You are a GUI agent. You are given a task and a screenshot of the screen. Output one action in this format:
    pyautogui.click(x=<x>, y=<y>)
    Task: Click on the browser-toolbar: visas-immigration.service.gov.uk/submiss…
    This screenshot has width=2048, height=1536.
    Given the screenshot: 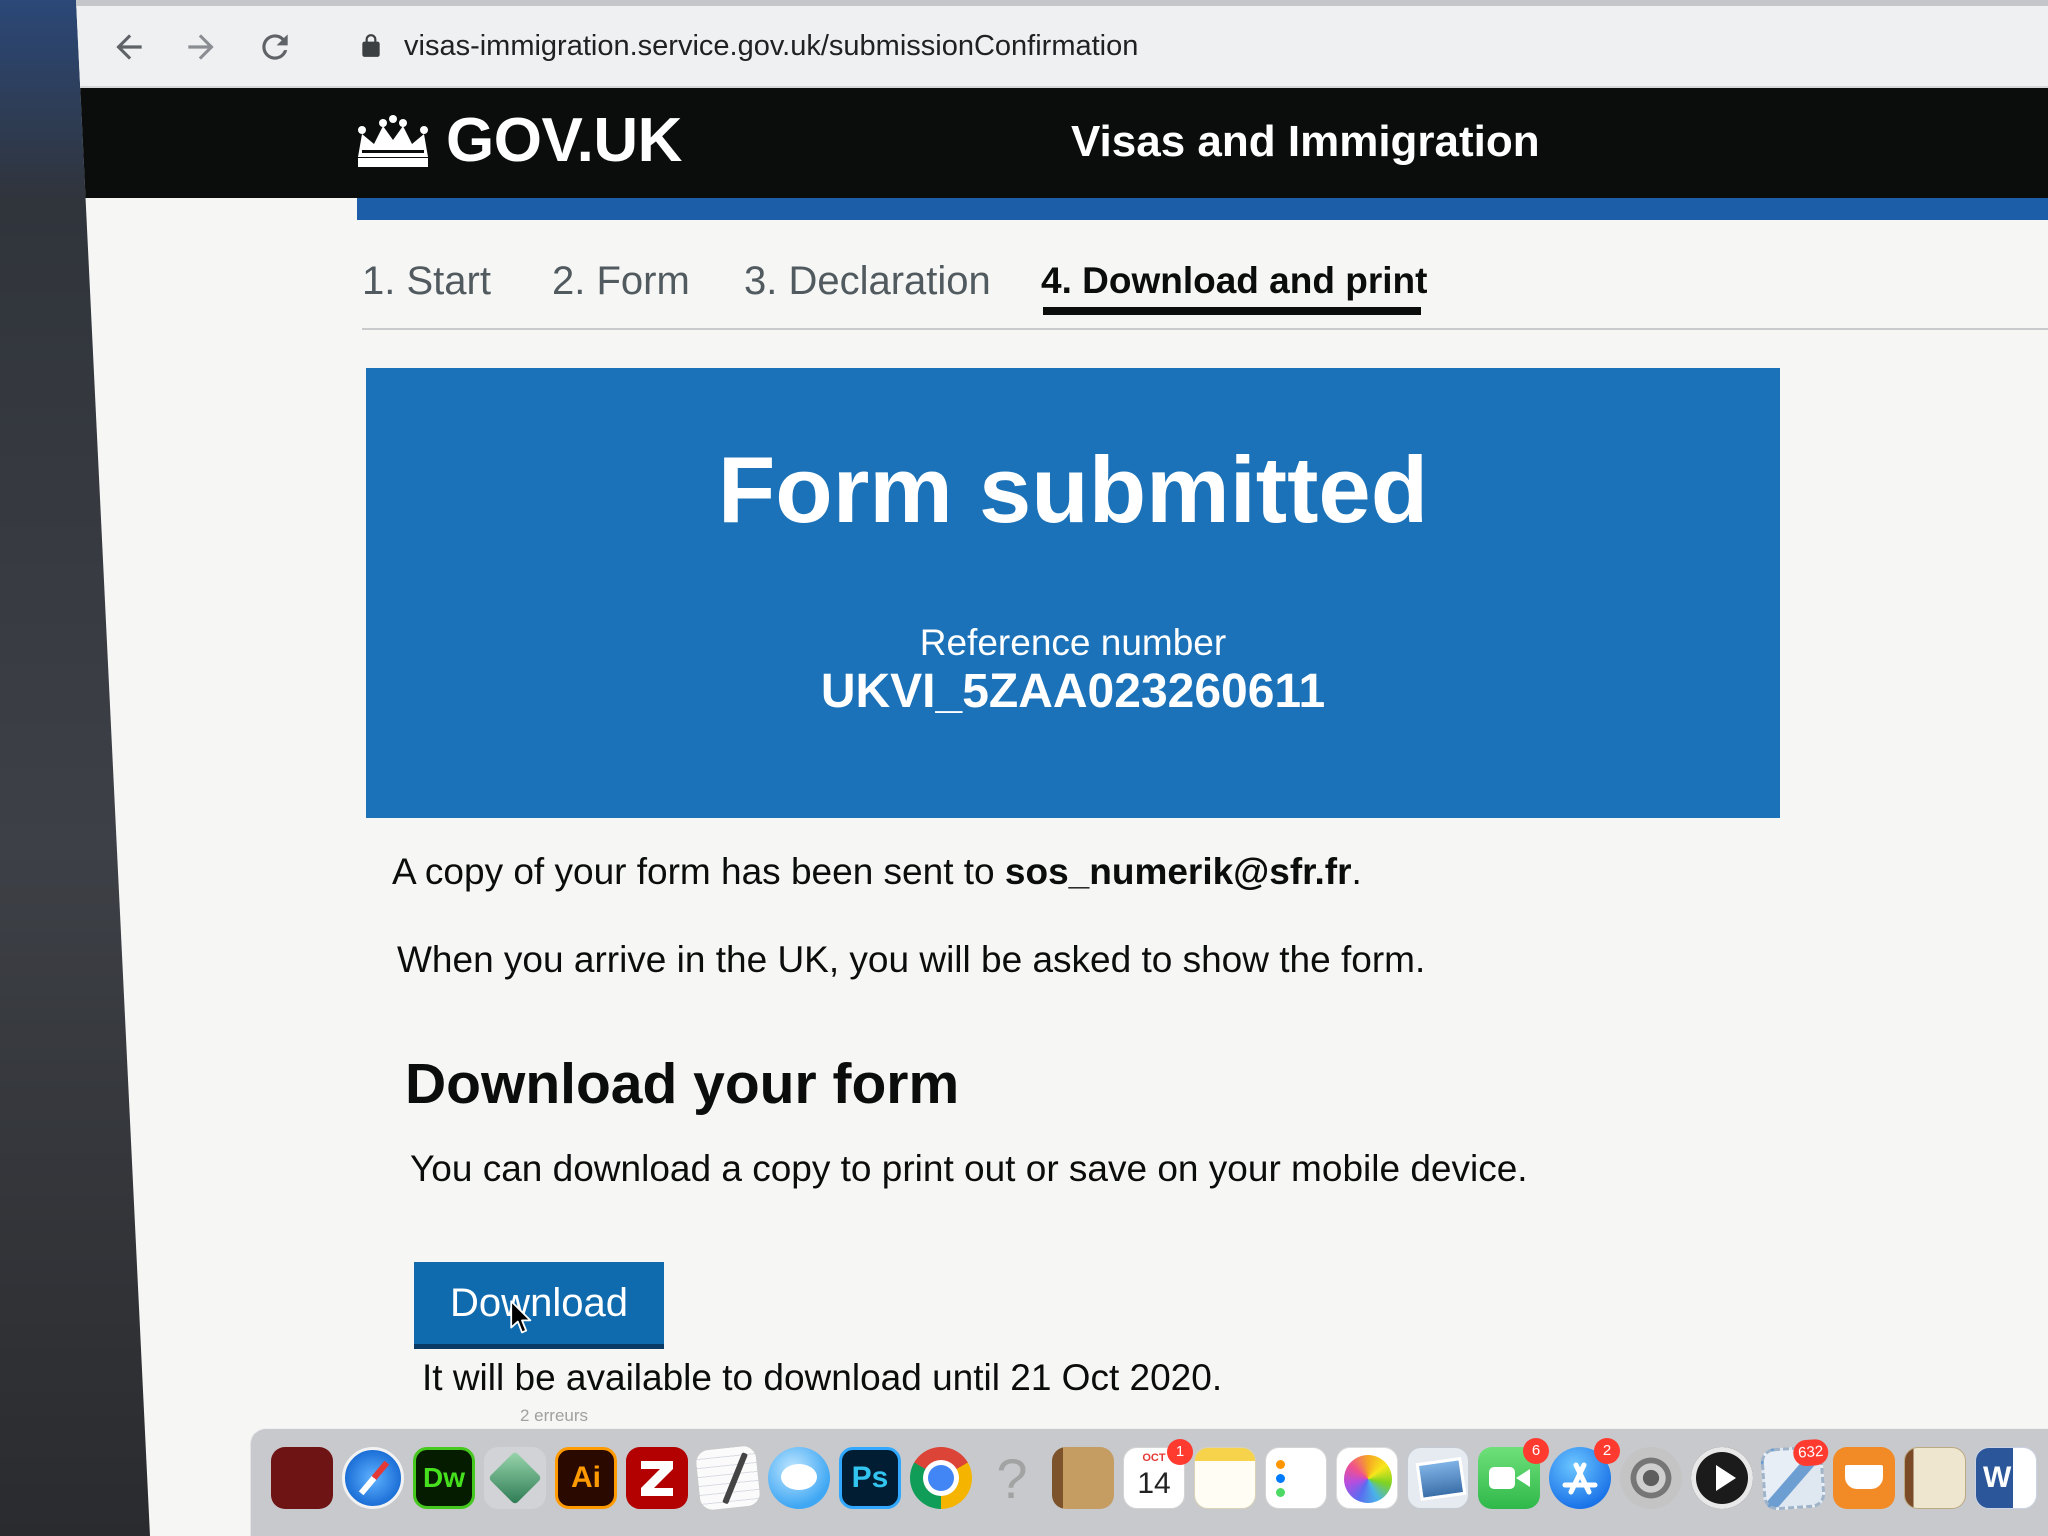 What is the action you would take?
    pyautogui.click(x=1062, y=47)
    